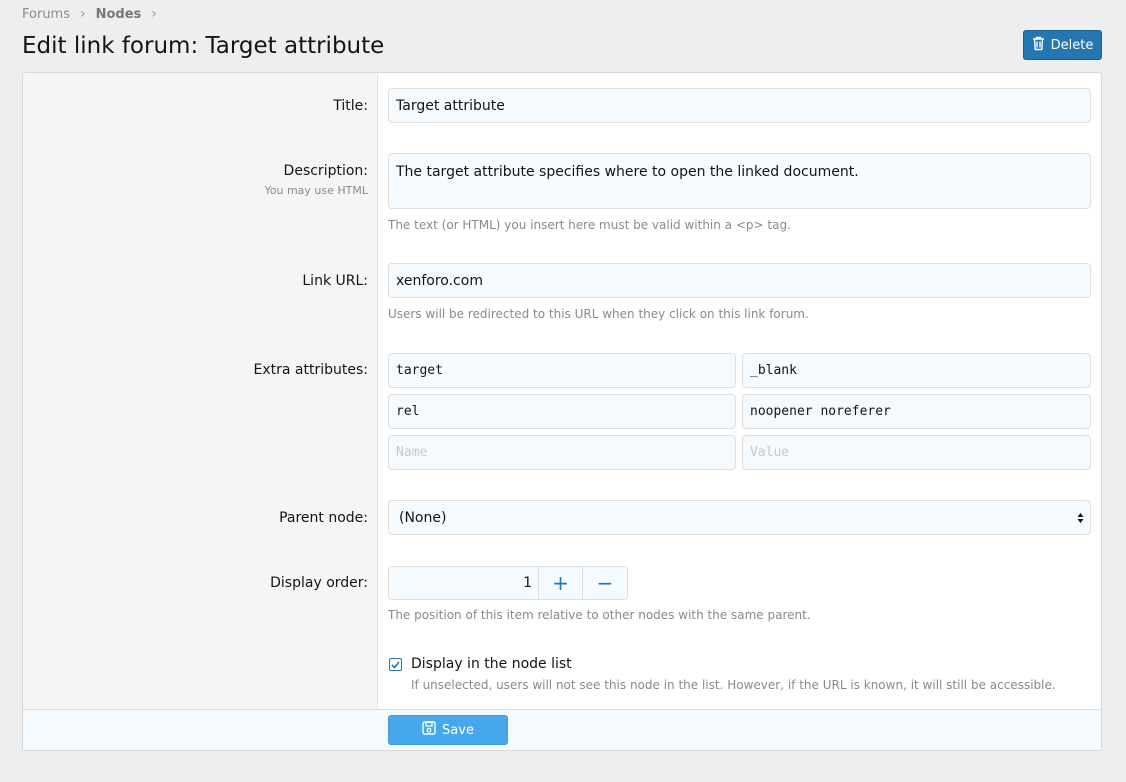 This screenshot has width=1126, height=782. I want to click on attribute-name-input-empty: Name, so click(562, 452).